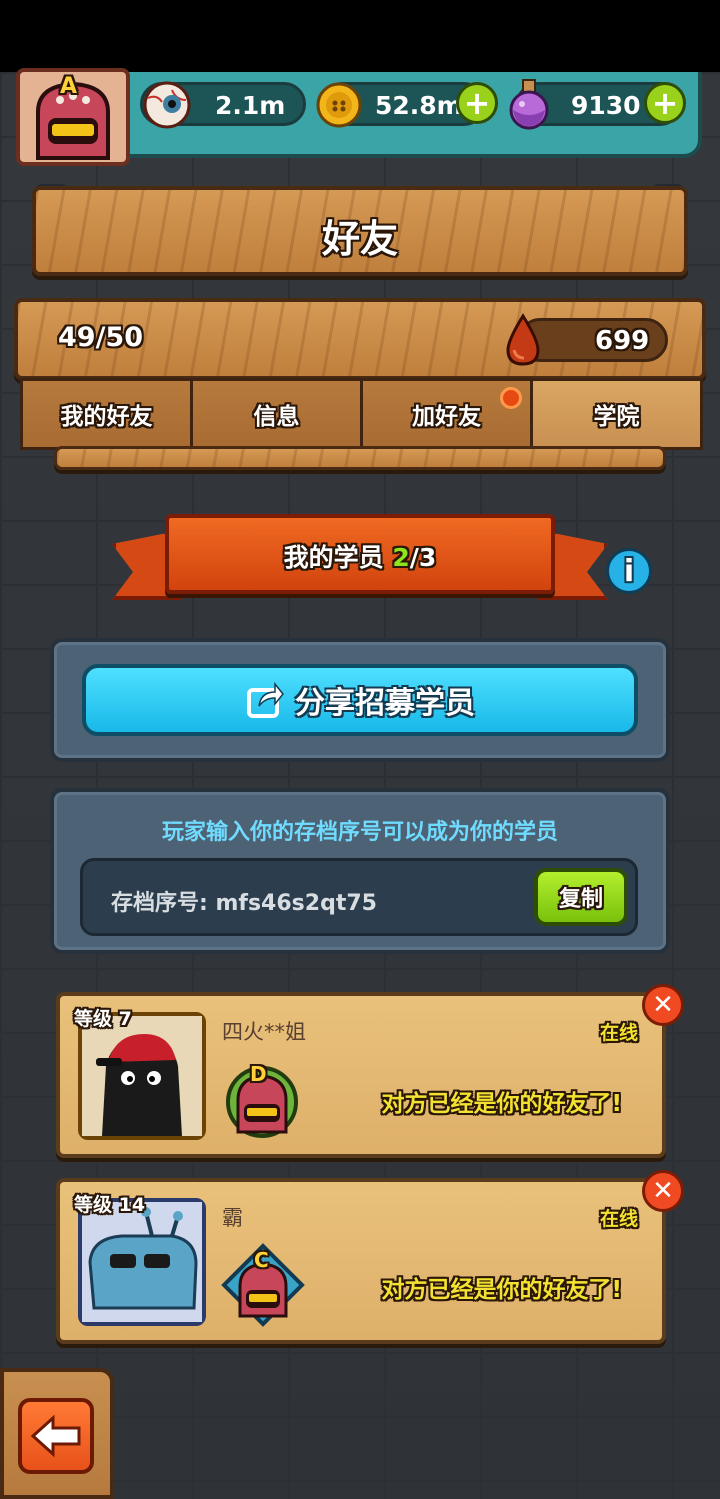 This screenshot has height=1499, width=720. Describe the element at coordinates (333, 557) in the screenshot. I see `banner-label: 我的学员` at that location.